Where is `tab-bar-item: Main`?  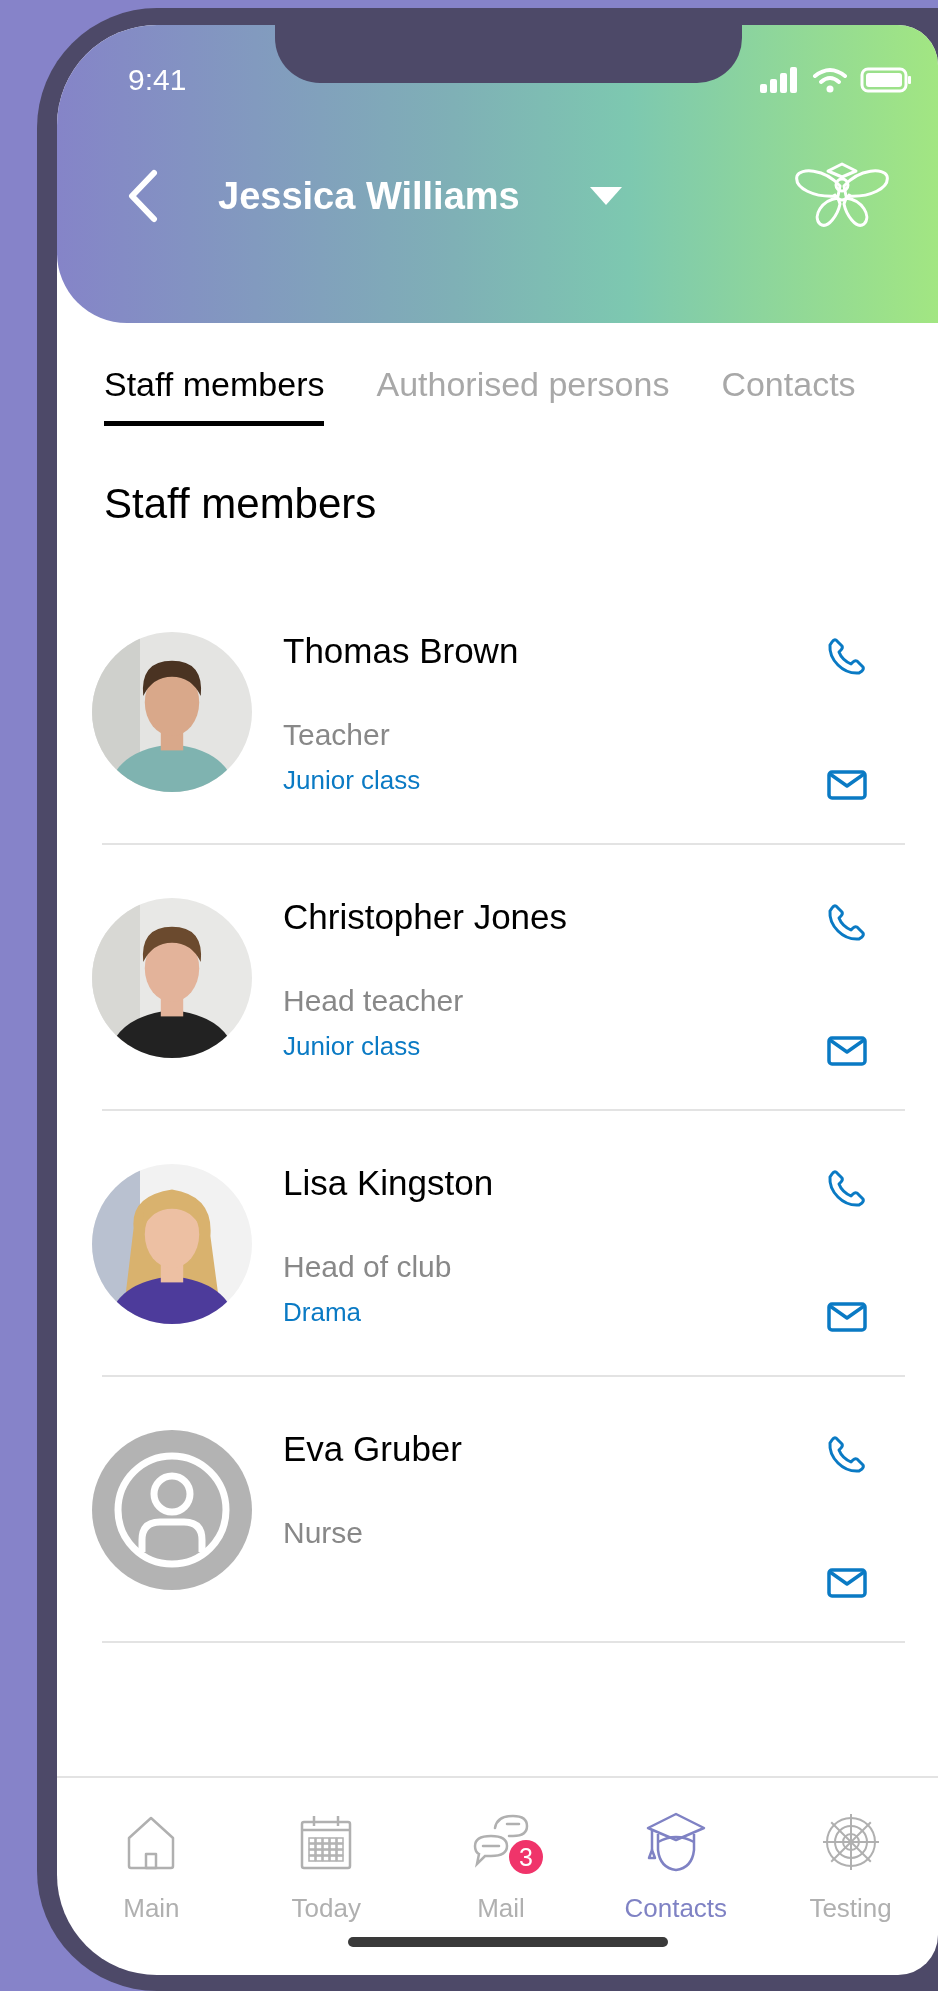
tab-bar-item: Main is located at coordinates (151, 1851).